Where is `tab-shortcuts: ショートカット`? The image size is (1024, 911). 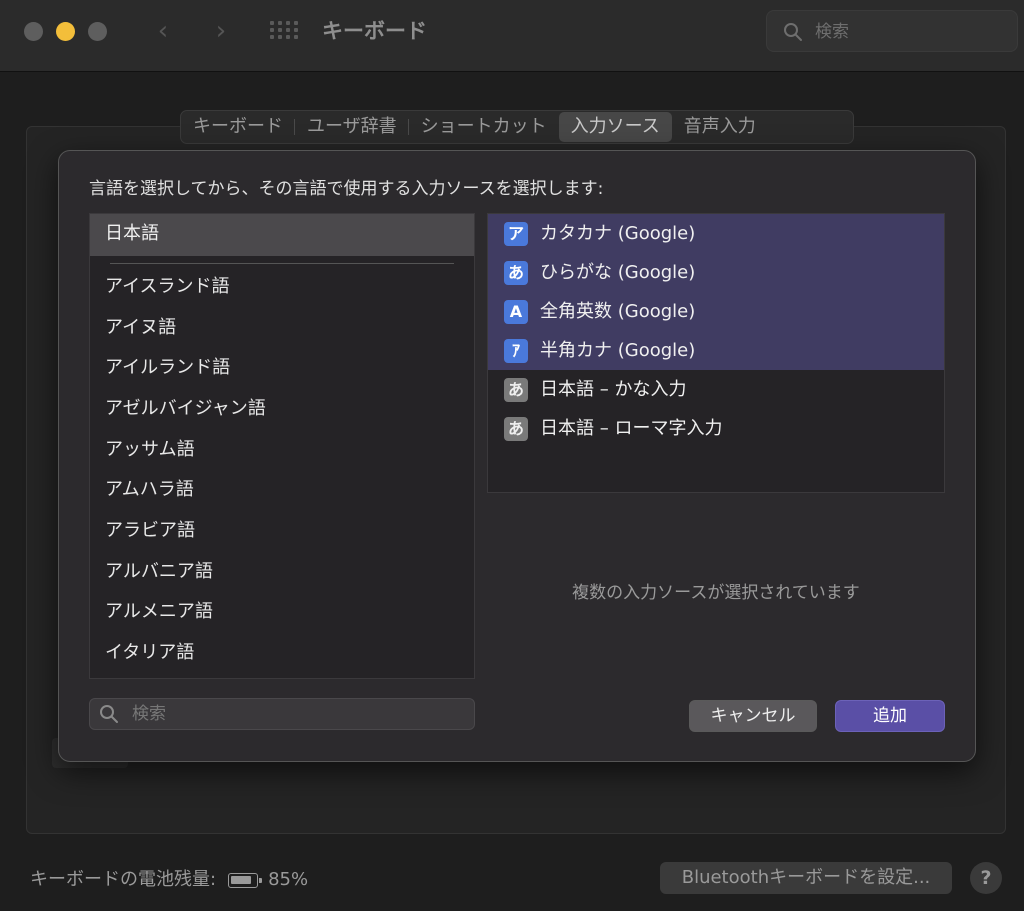 tab-shortcuts: ショートカット is located at coordinates (484, 127).